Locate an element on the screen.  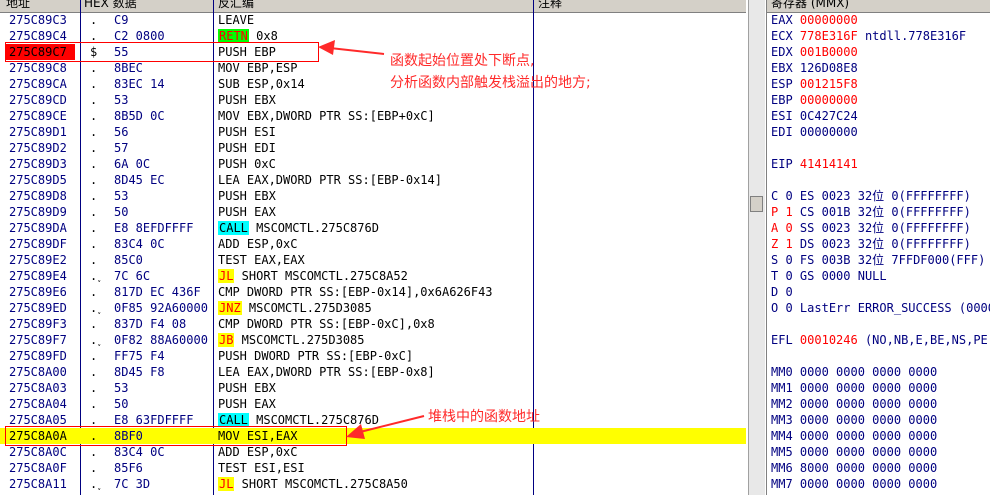
column-header-hex: HEX 数据 is located at coordinates (148, 4).